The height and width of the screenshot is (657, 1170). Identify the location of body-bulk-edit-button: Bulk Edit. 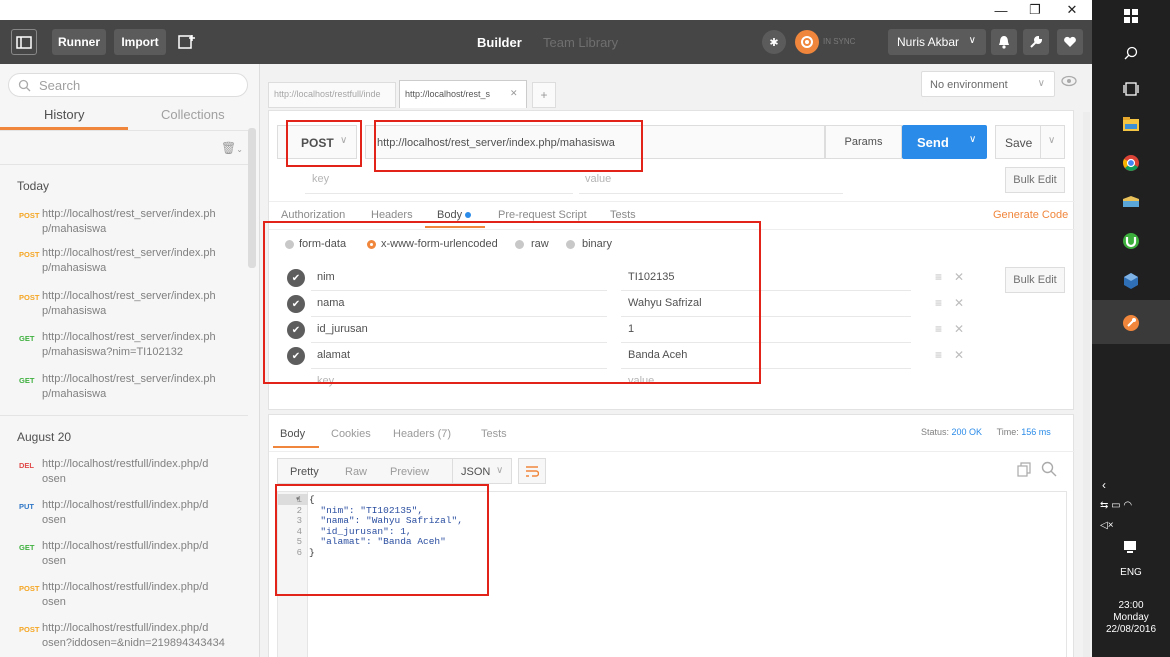
(1035, 280).